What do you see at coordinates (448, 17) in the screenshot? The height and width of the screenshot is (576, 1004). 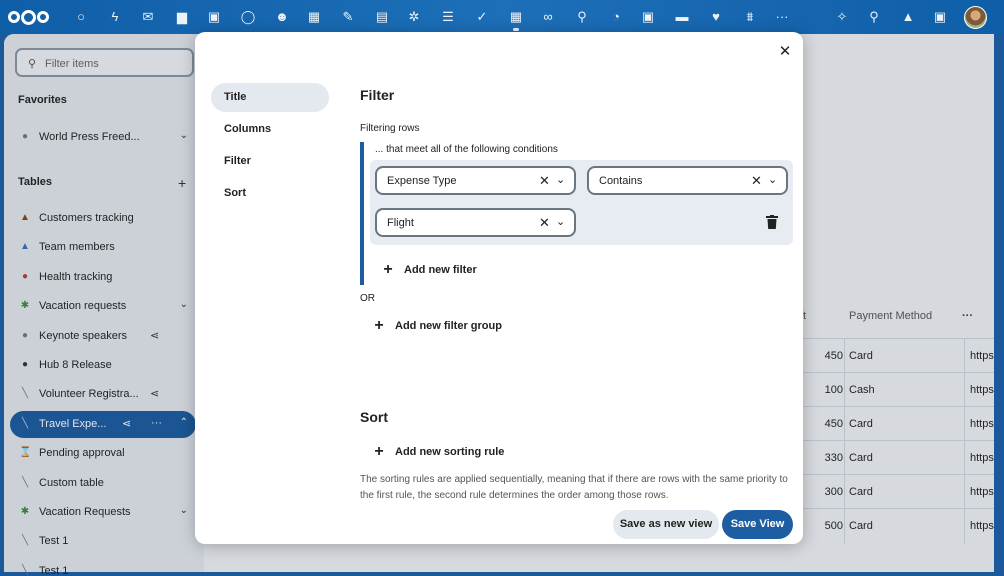 I see `list-icon: ☰` at bounding box center [448, 17].